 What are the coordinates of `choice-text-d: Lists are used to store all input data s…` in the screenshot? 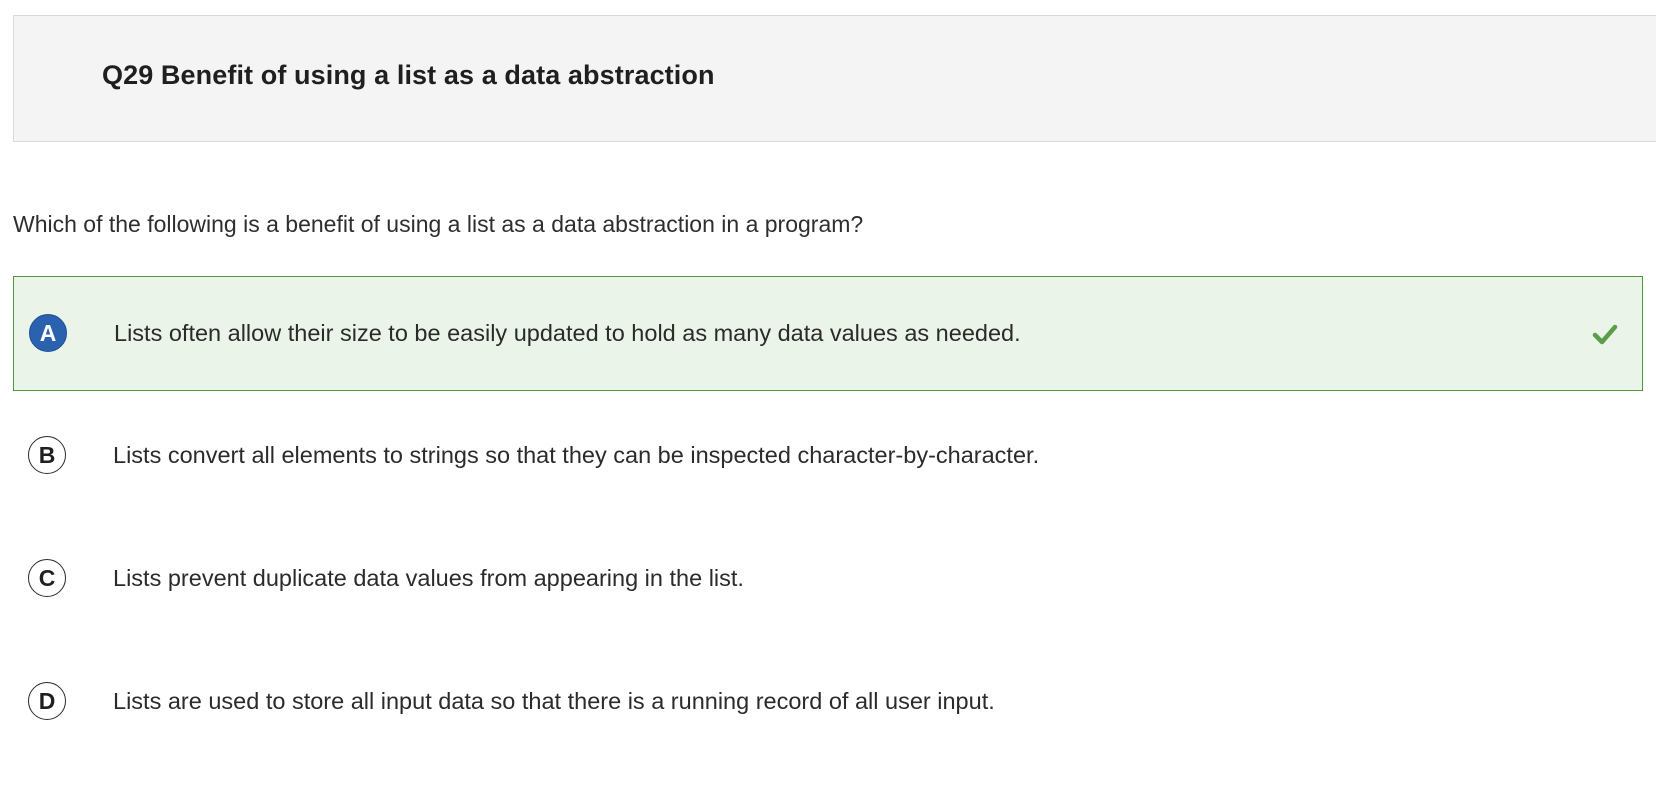 It's located at (554, 701).